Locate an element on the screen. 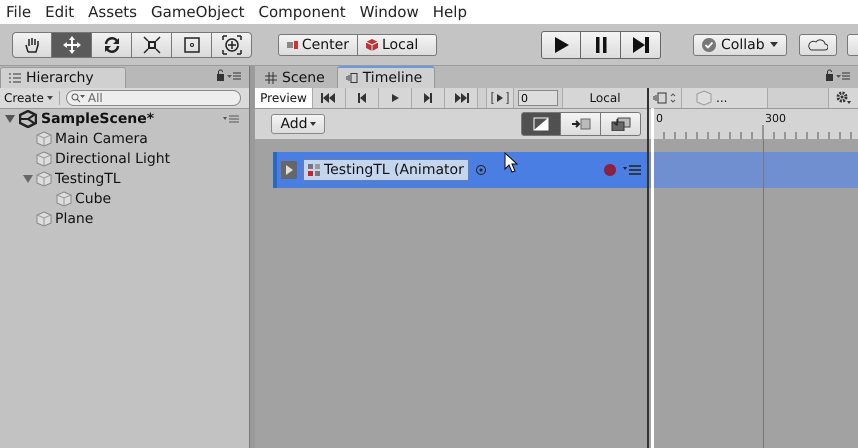 The image size is (858, 448). add-button: Add is located at coordinates (298, 124).